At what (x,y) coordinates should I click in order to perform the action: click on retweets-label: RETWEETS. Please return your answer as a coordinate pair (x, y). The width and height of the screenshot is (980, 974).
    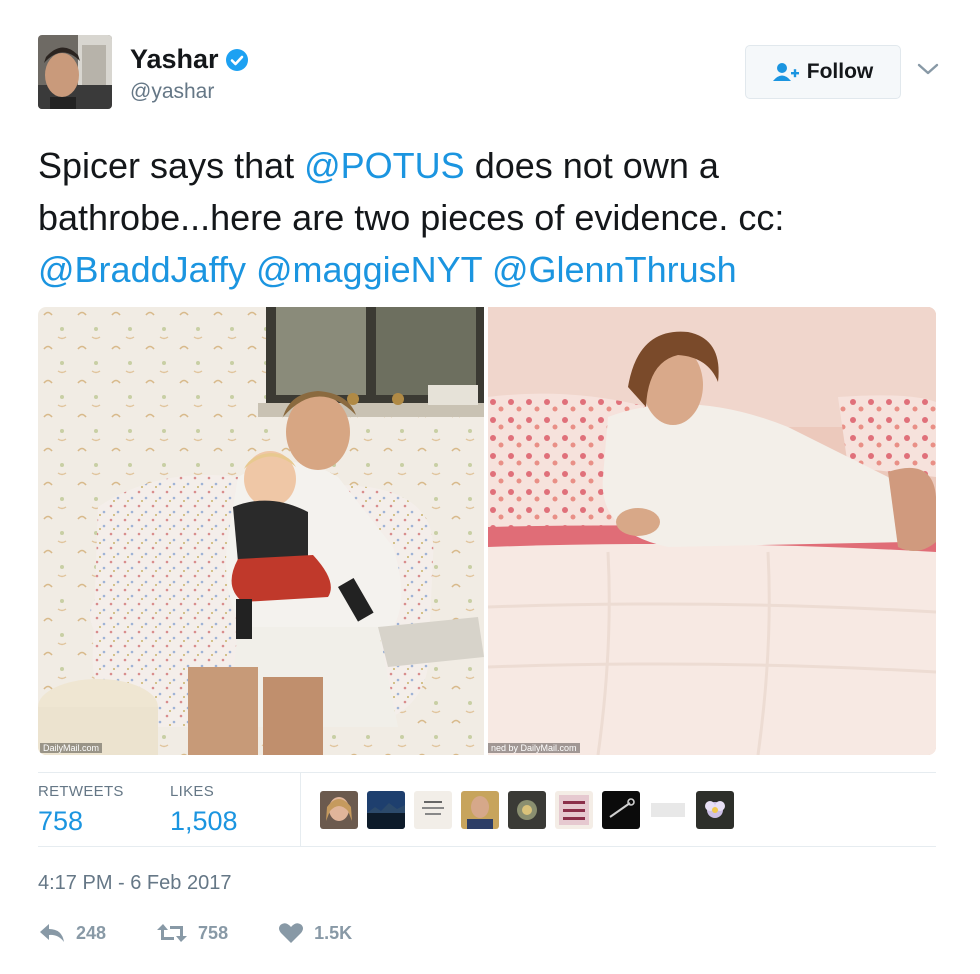
    Looking at the image, I should click on (81, 791).